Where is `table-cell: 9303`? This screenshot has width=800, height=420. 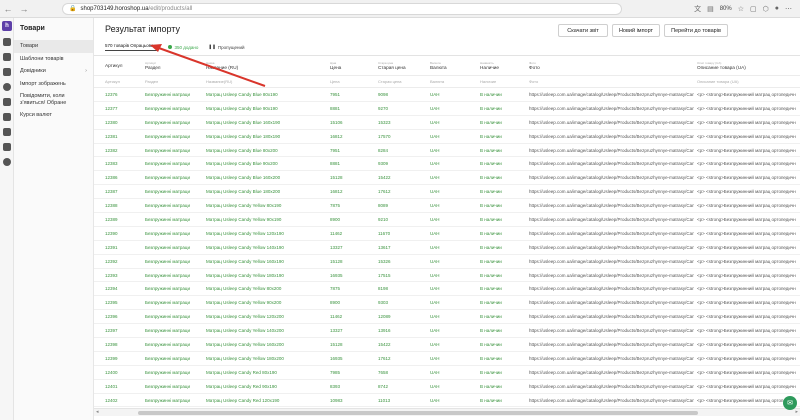 table-cell: 9303 is located at coordinates (383, 303).